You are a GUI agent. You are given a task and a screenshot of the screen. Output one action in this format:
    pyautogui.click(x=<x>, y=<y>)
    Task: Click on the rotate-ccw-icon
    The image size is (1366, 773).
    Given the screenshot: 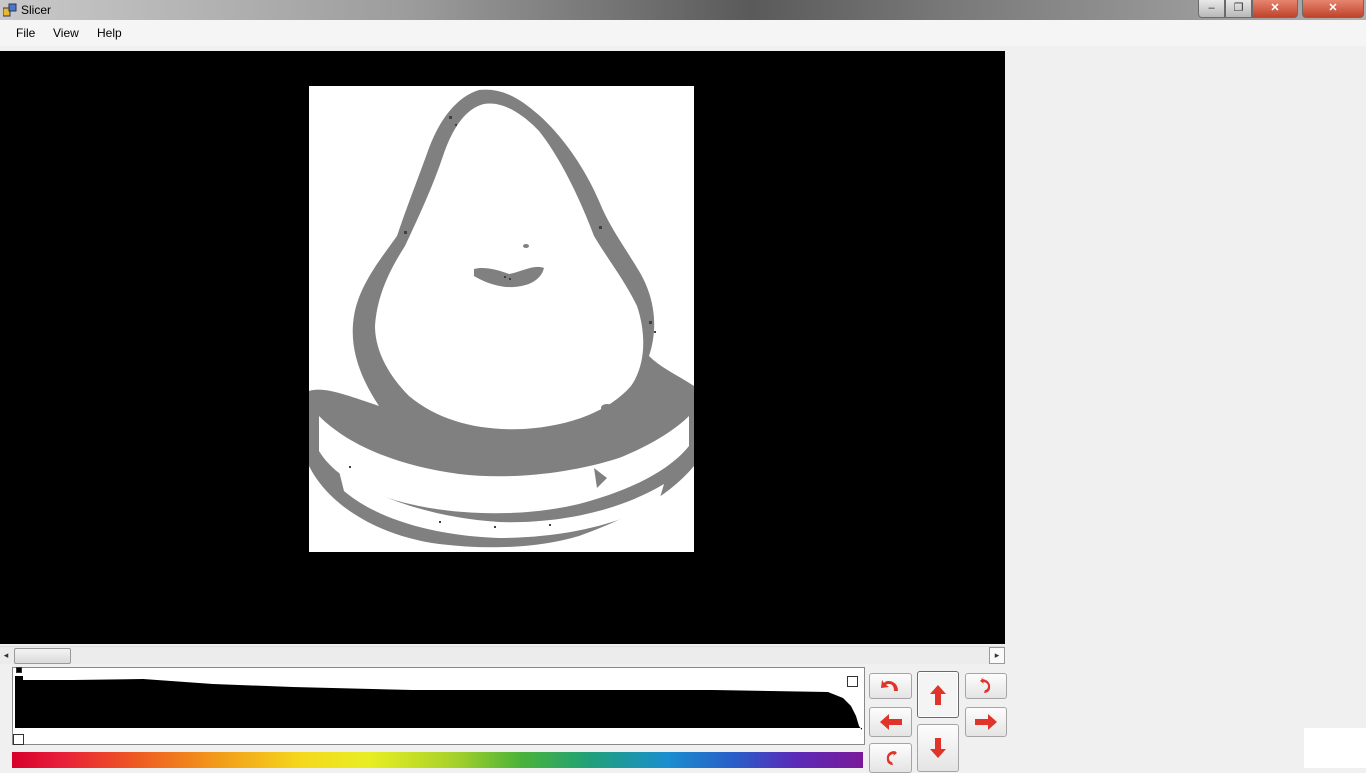 What is the action you would take?
    pyautogui.click(x=889, y=685)
    